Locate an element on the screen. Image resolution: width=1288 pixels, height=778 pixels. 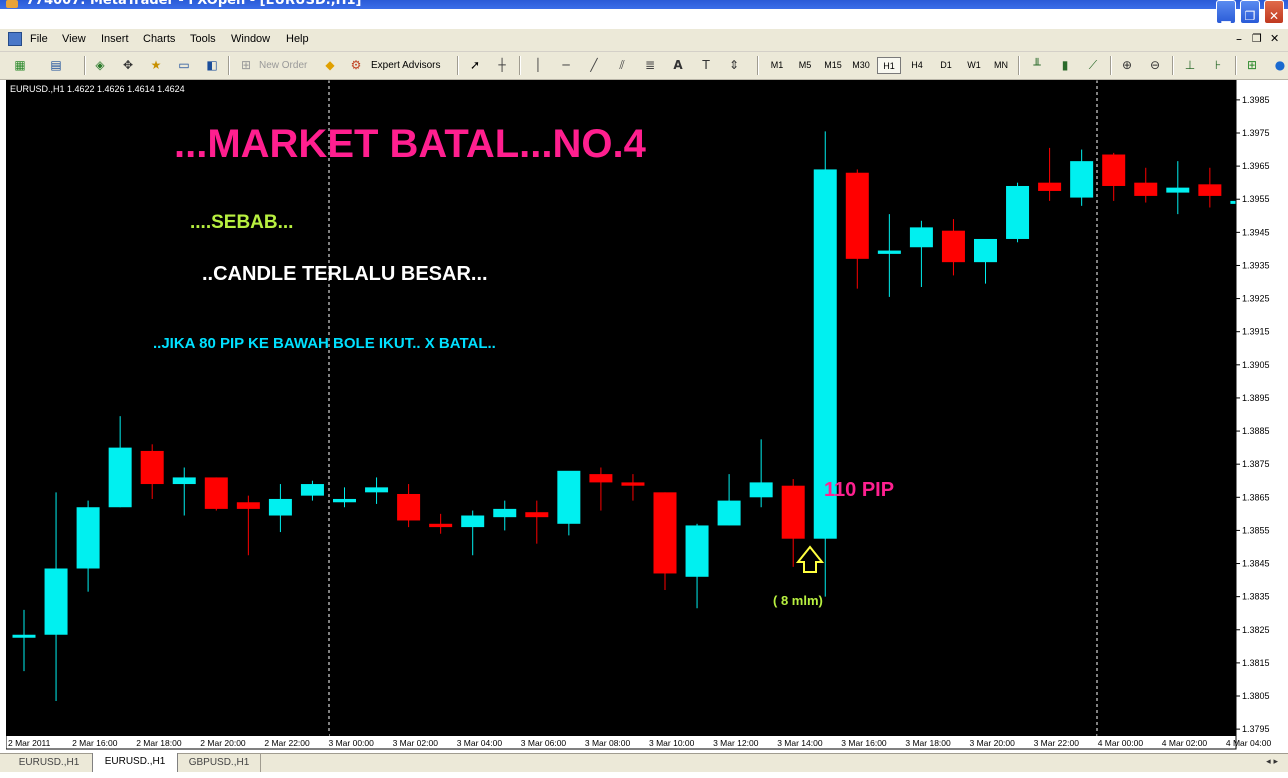
horizontal-line-icon: ─ is located at coordinates (566, 65).